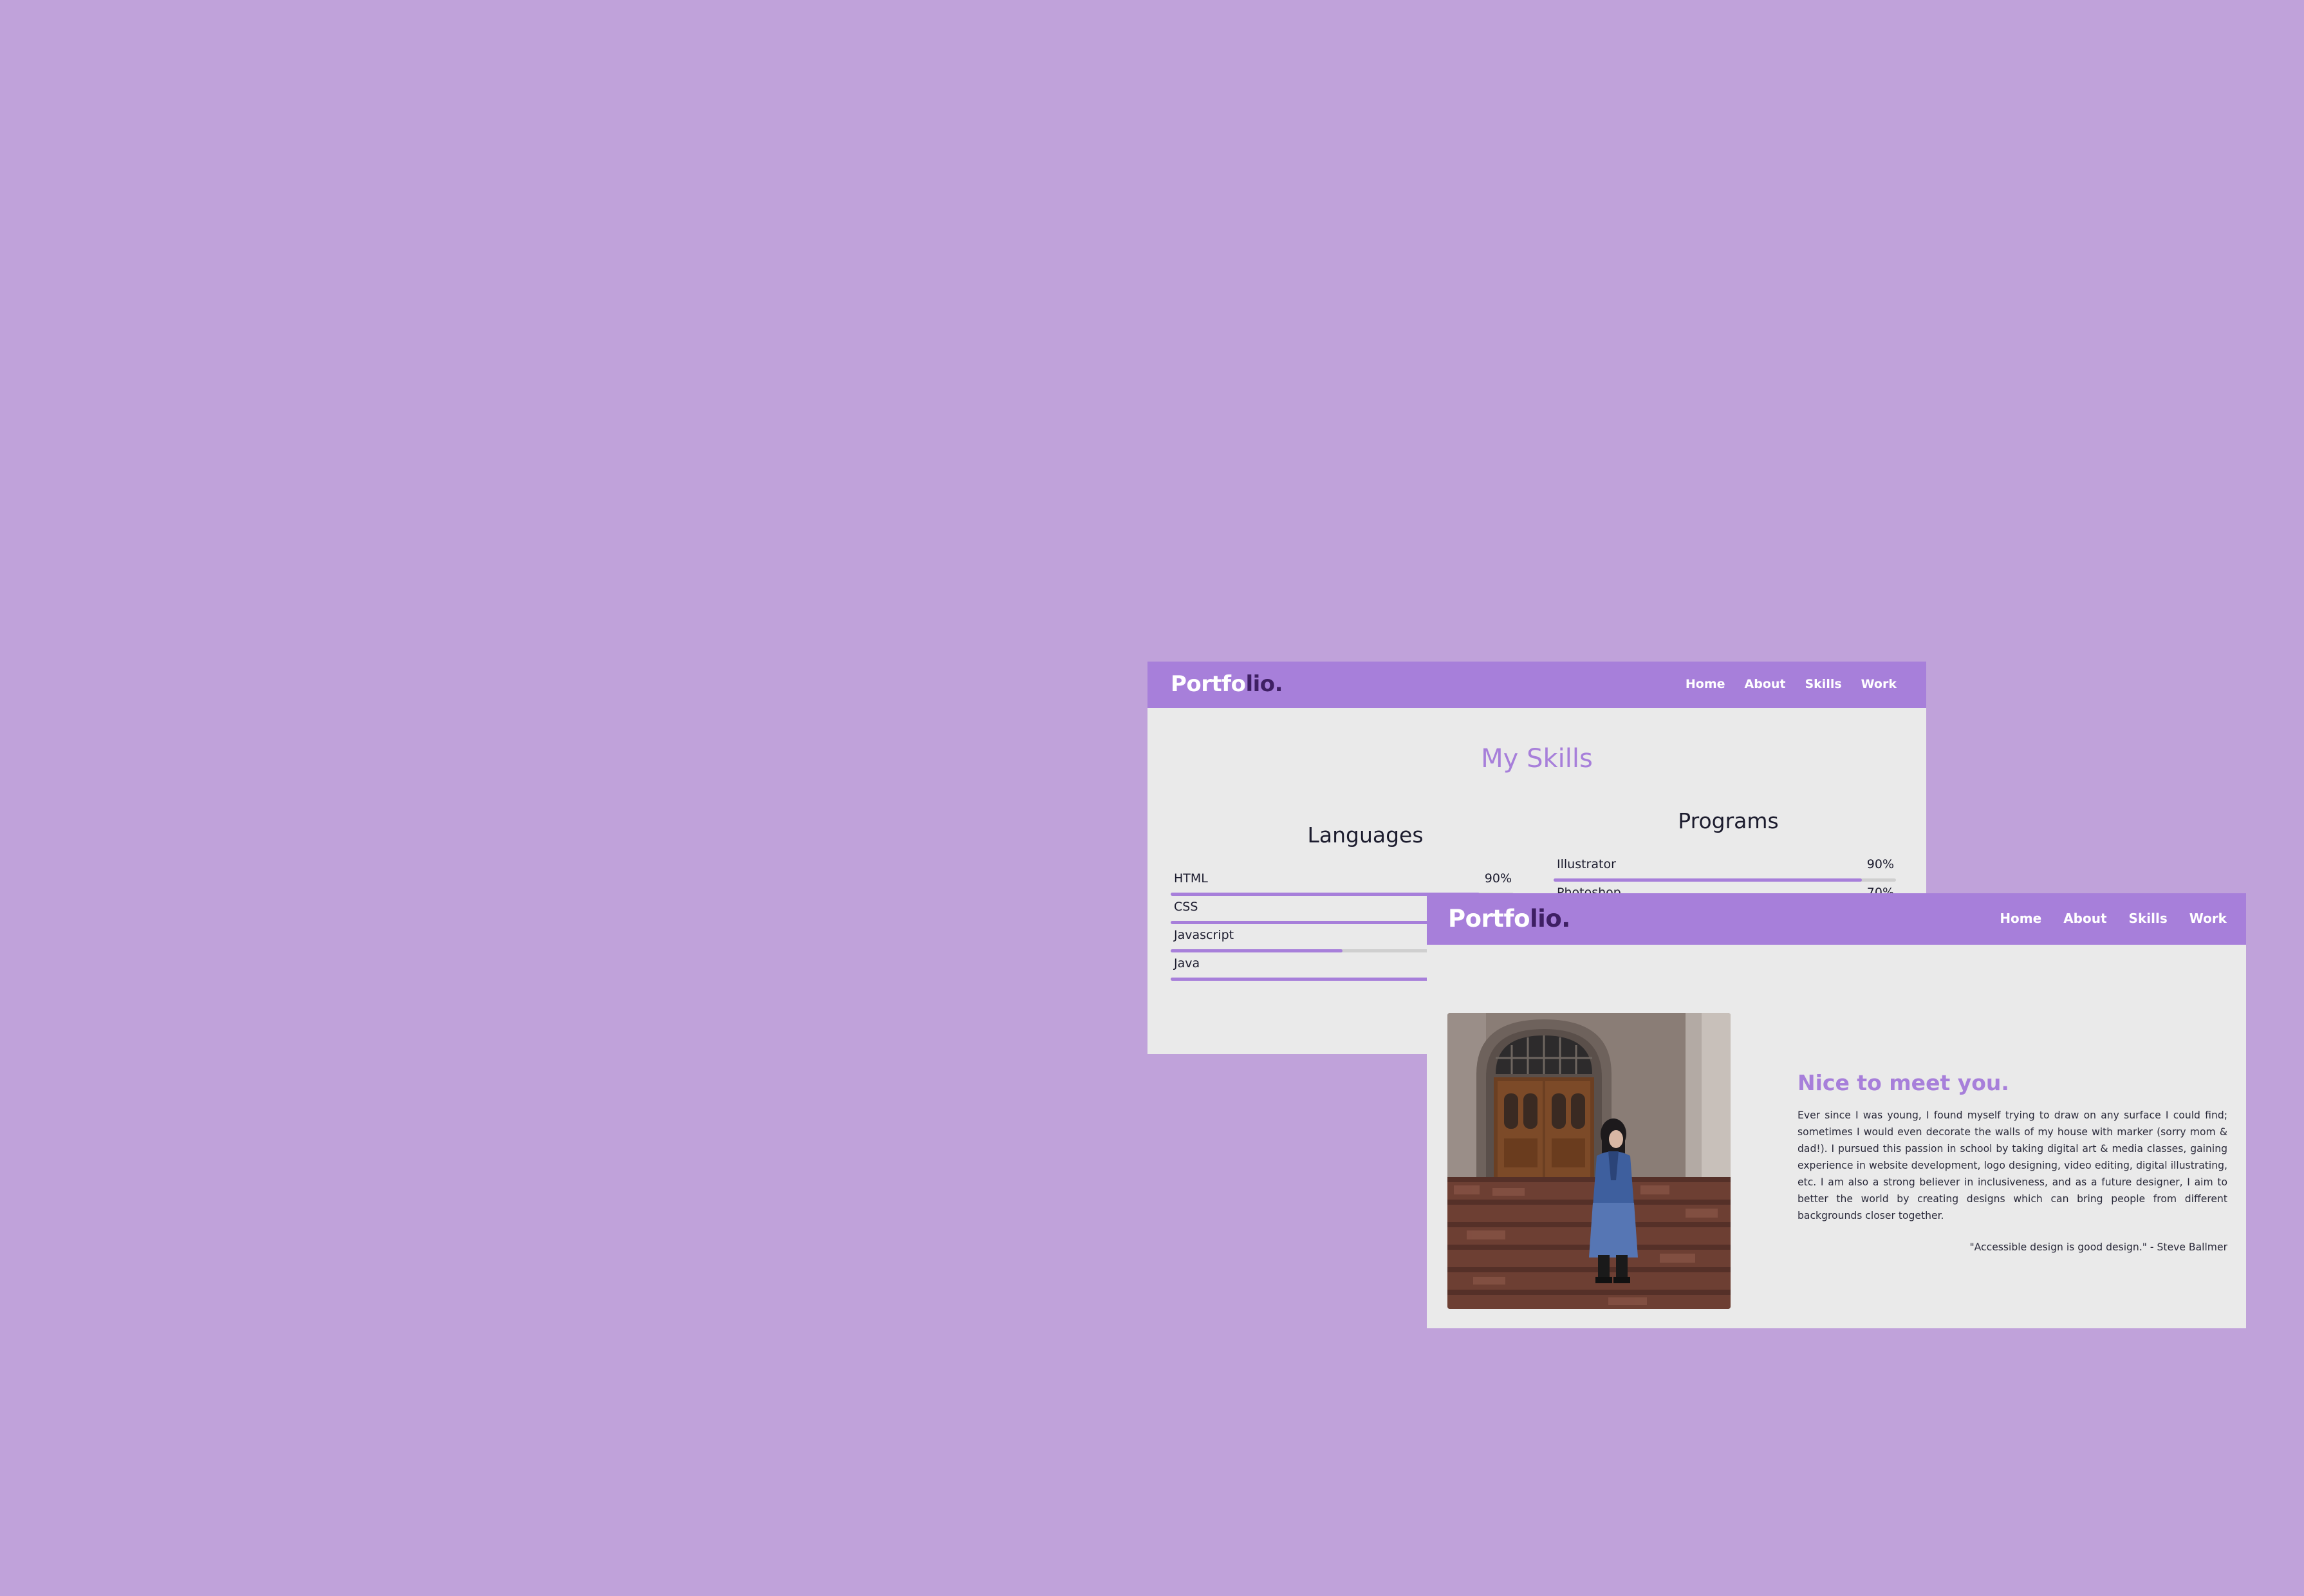 The image size is (2304, 1596). What do you see at coordinates (1204, 935) in the screenshot?
I see `skill-name: Javascript` at bounding box center [1204, 935].